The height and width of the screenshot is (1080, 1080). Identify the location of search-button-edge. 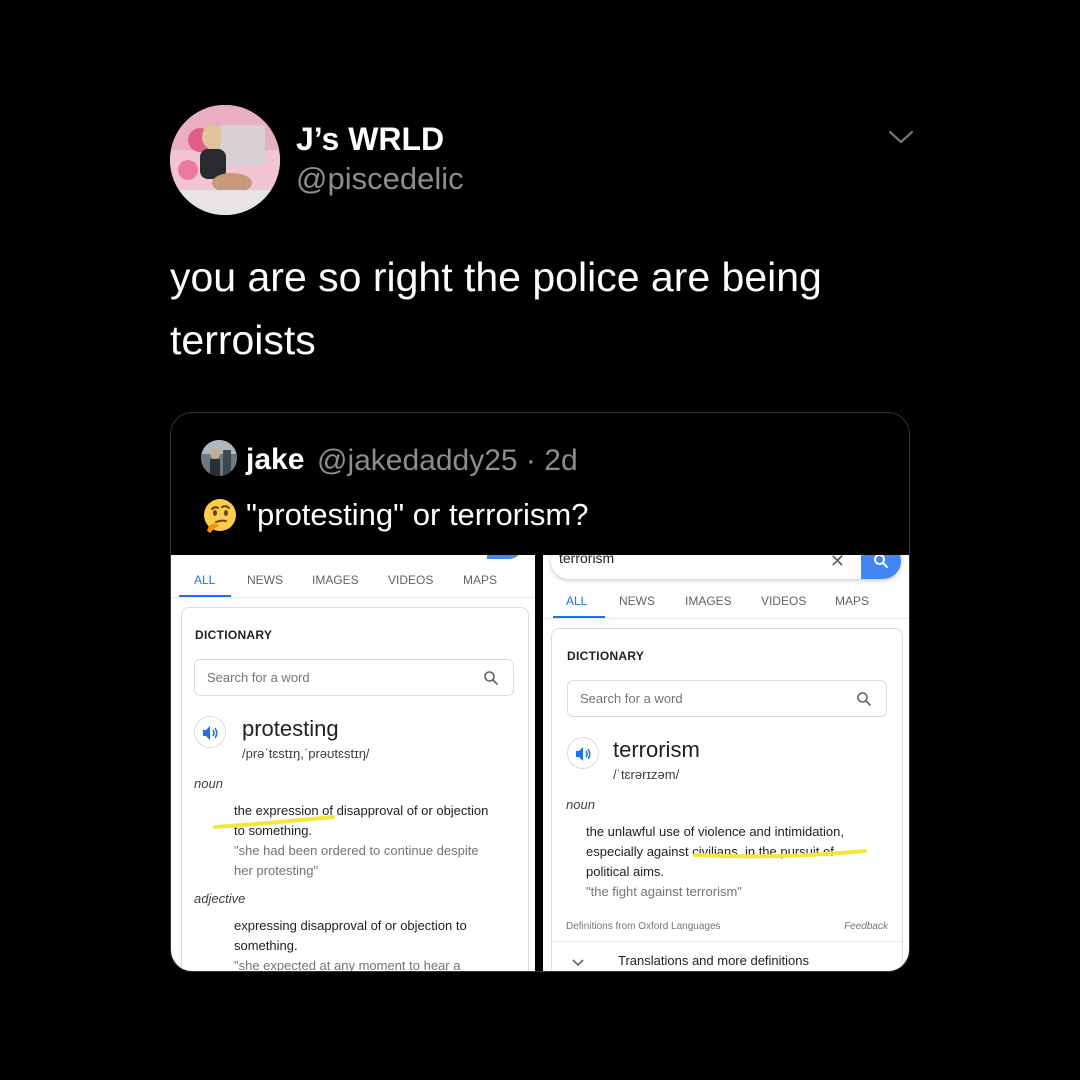
(505, 557).